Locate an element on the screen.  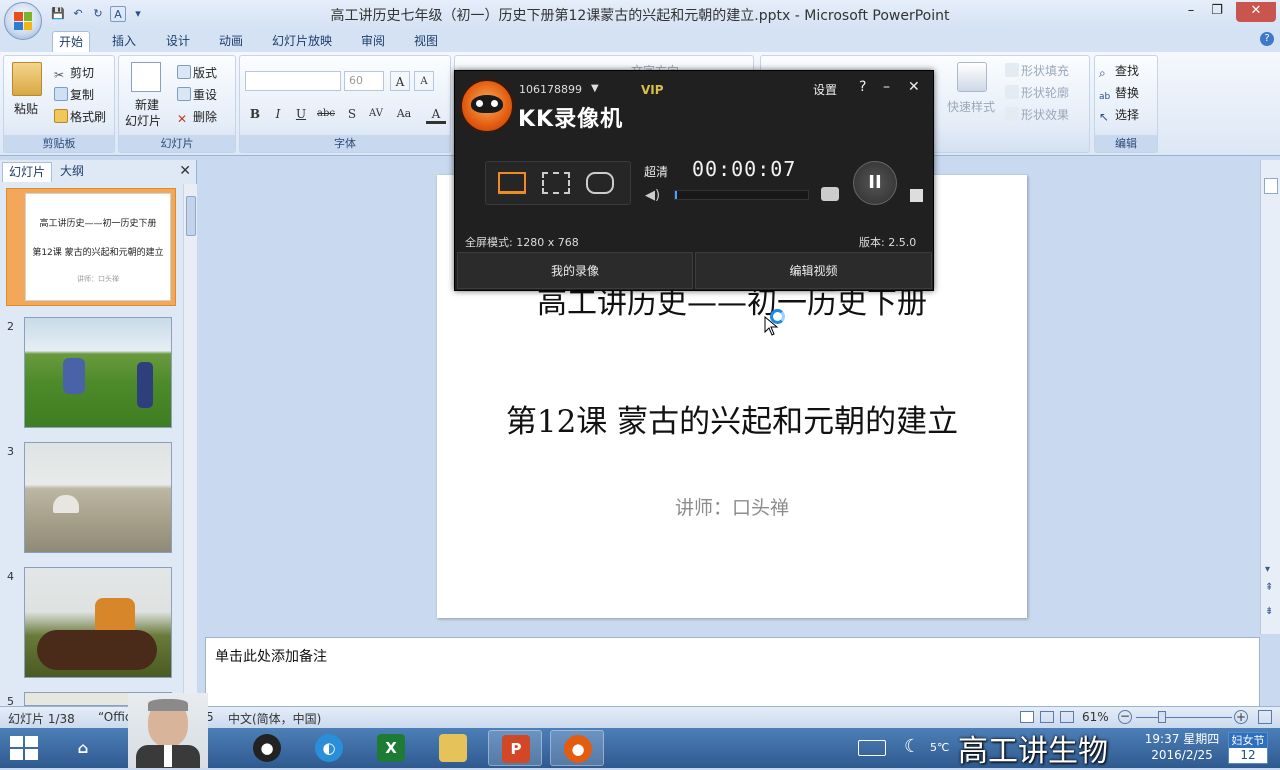
account-id: 106178899 is located at coordinates (550, 89).